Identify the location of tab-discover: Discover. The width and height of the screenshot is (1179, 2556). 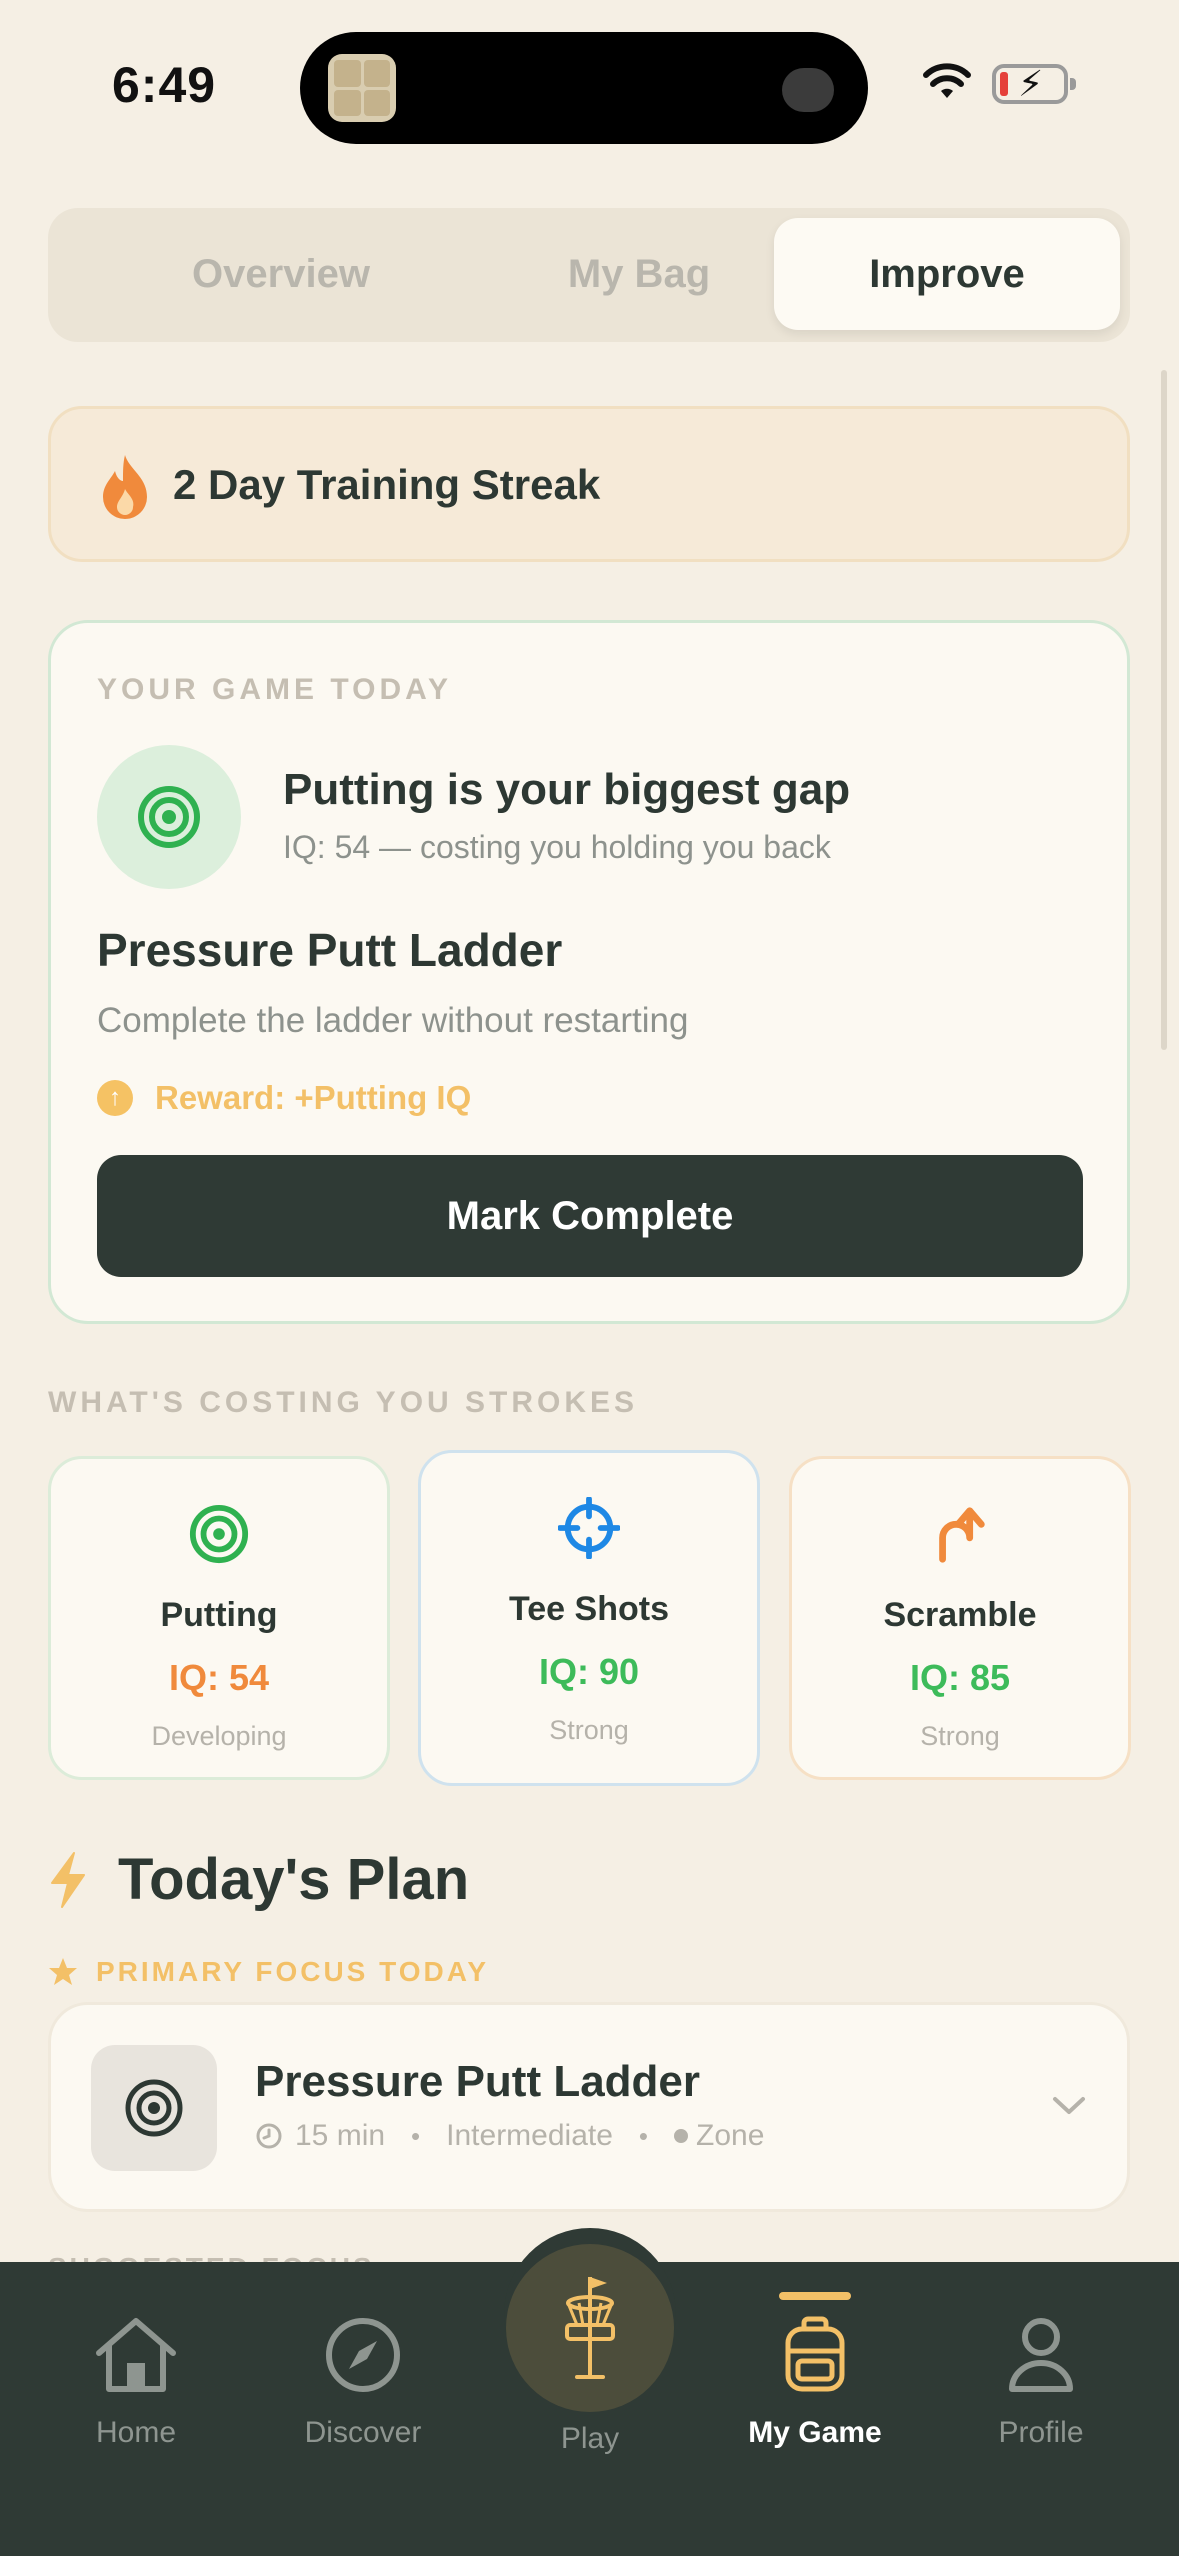
(363, 2380).